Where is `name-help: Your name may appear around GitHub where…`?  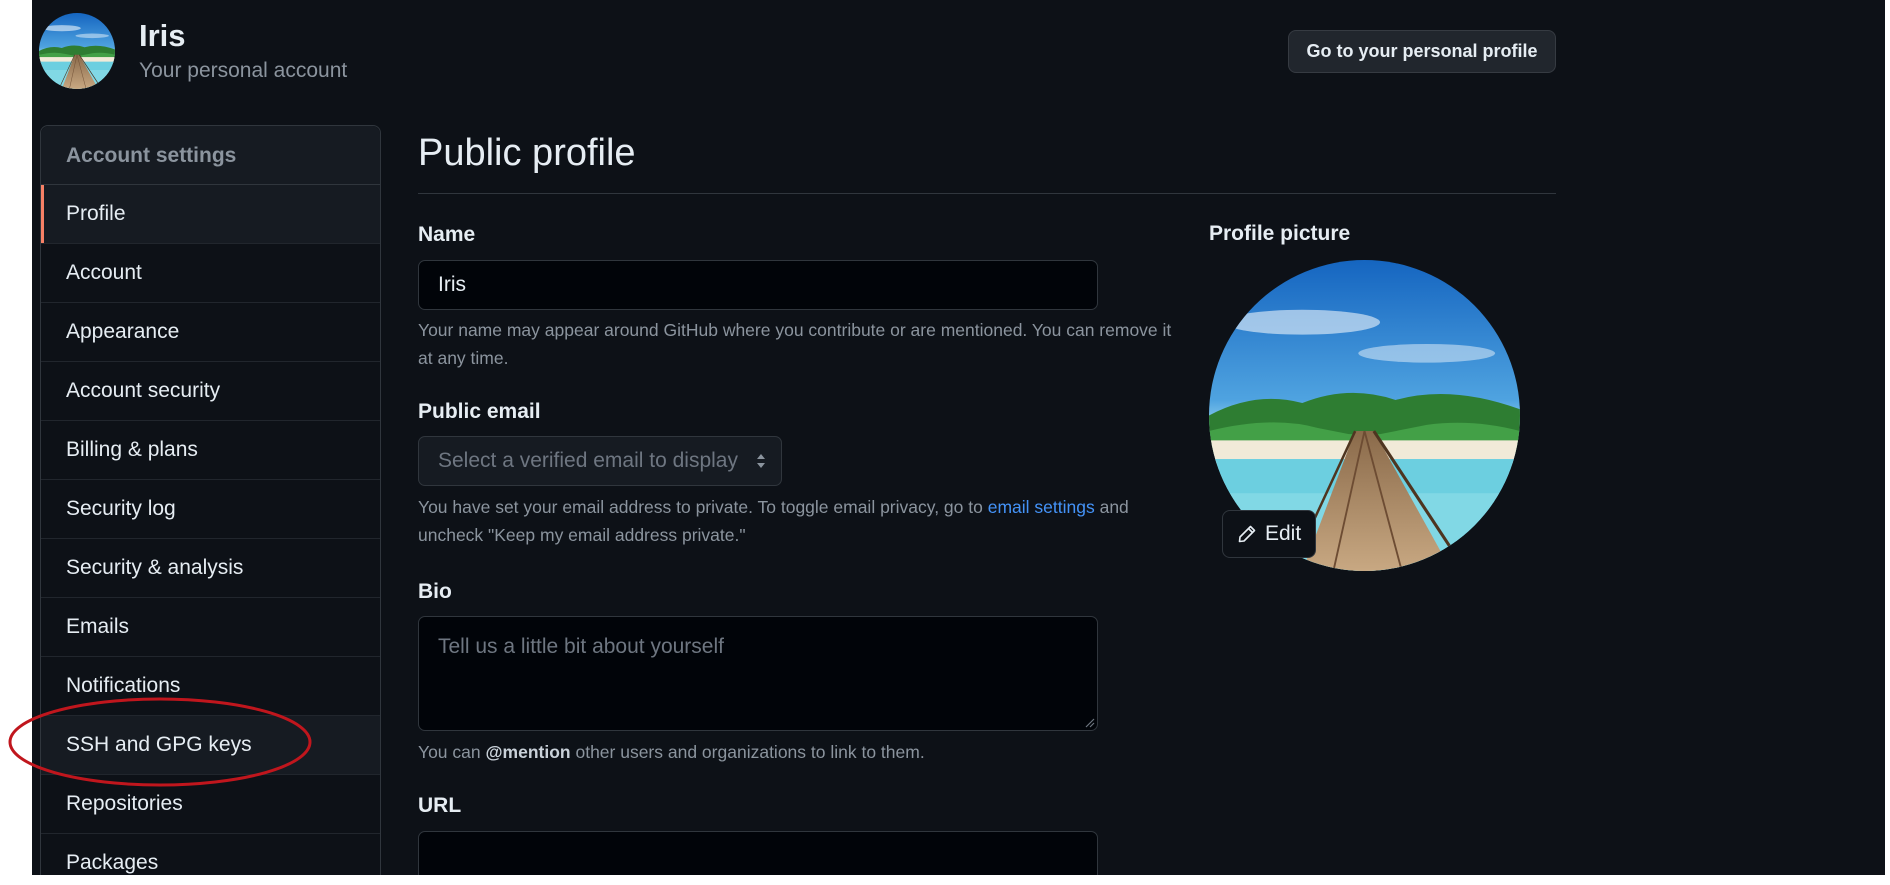 name-help: Your name may appear around GitHub where… is located at coordinates (795, 344).